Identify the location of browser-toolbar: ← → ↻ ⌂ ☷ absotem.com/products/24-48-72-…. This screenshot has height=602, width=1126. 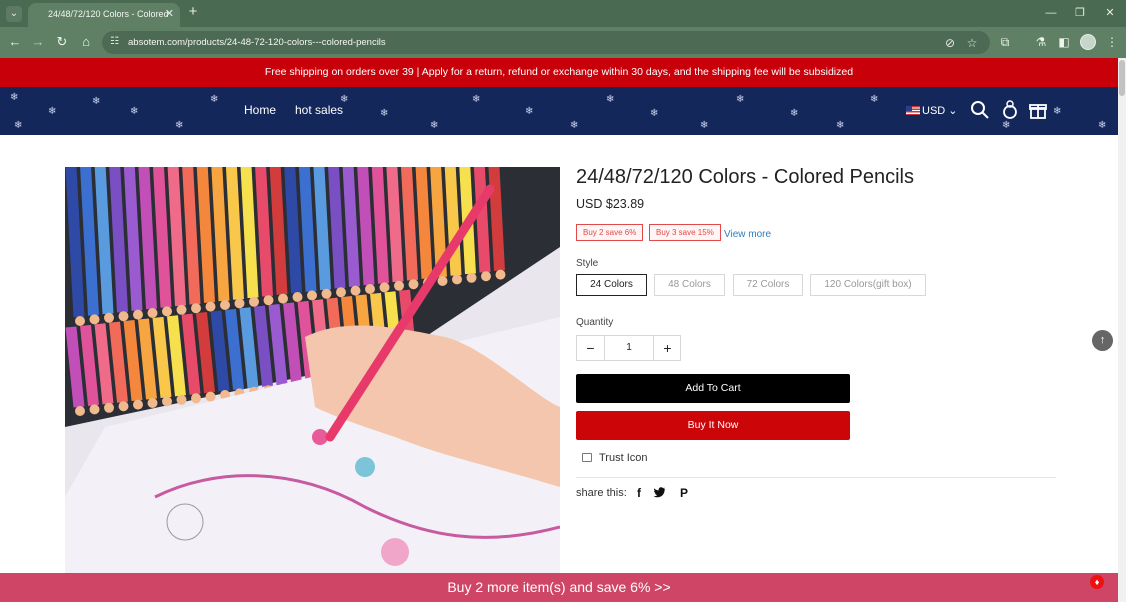
(563, 42).